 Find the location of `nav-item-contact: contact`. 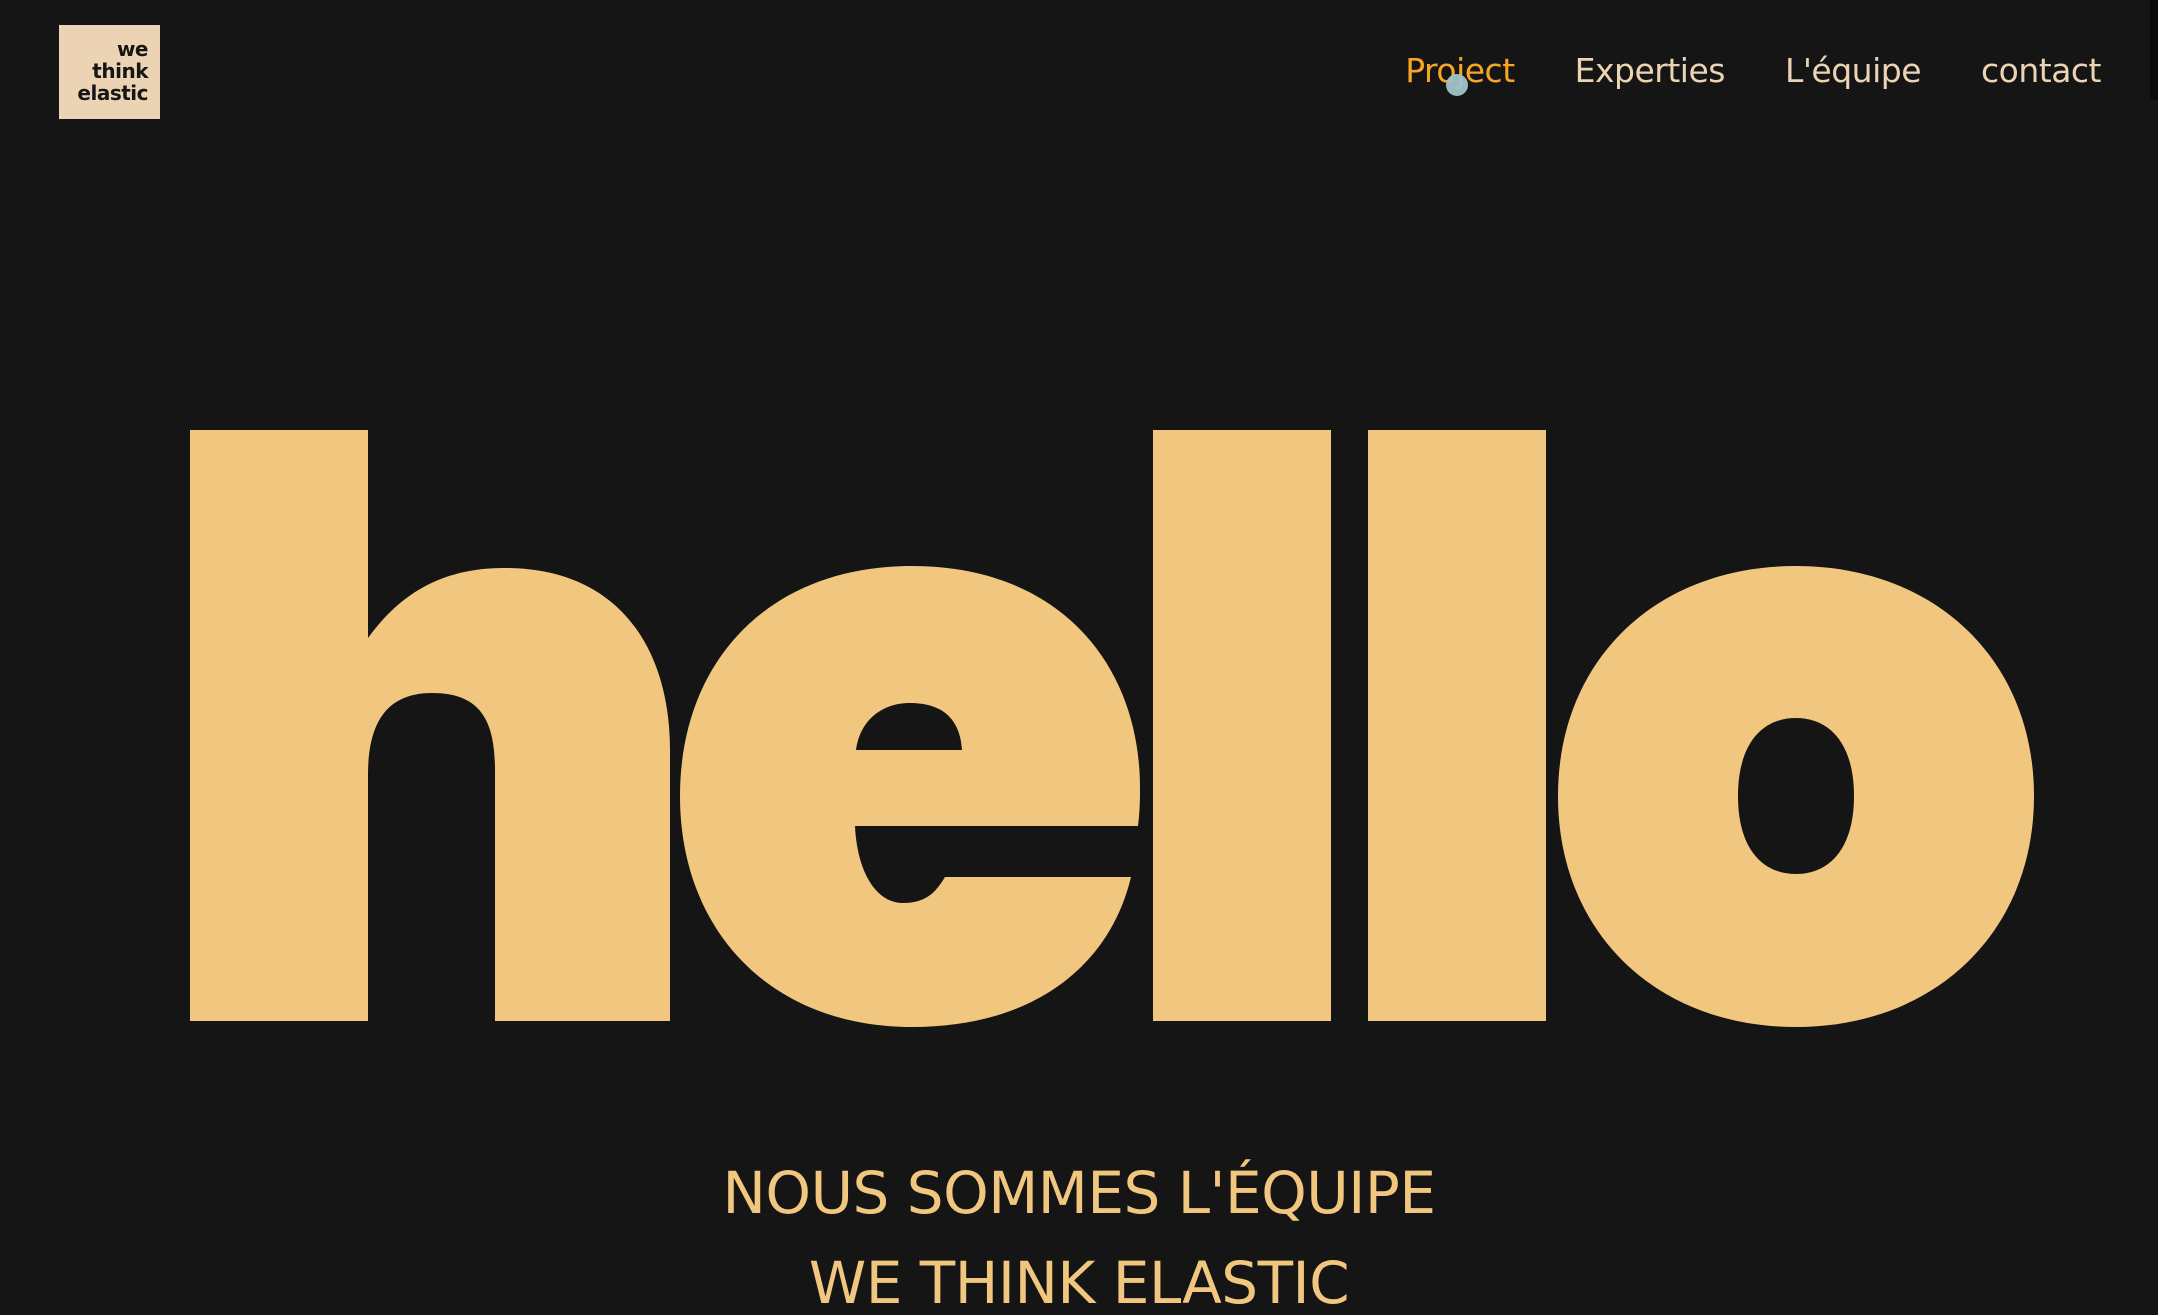

nav-item-contact: contact is located at coordinates (2041, 71).